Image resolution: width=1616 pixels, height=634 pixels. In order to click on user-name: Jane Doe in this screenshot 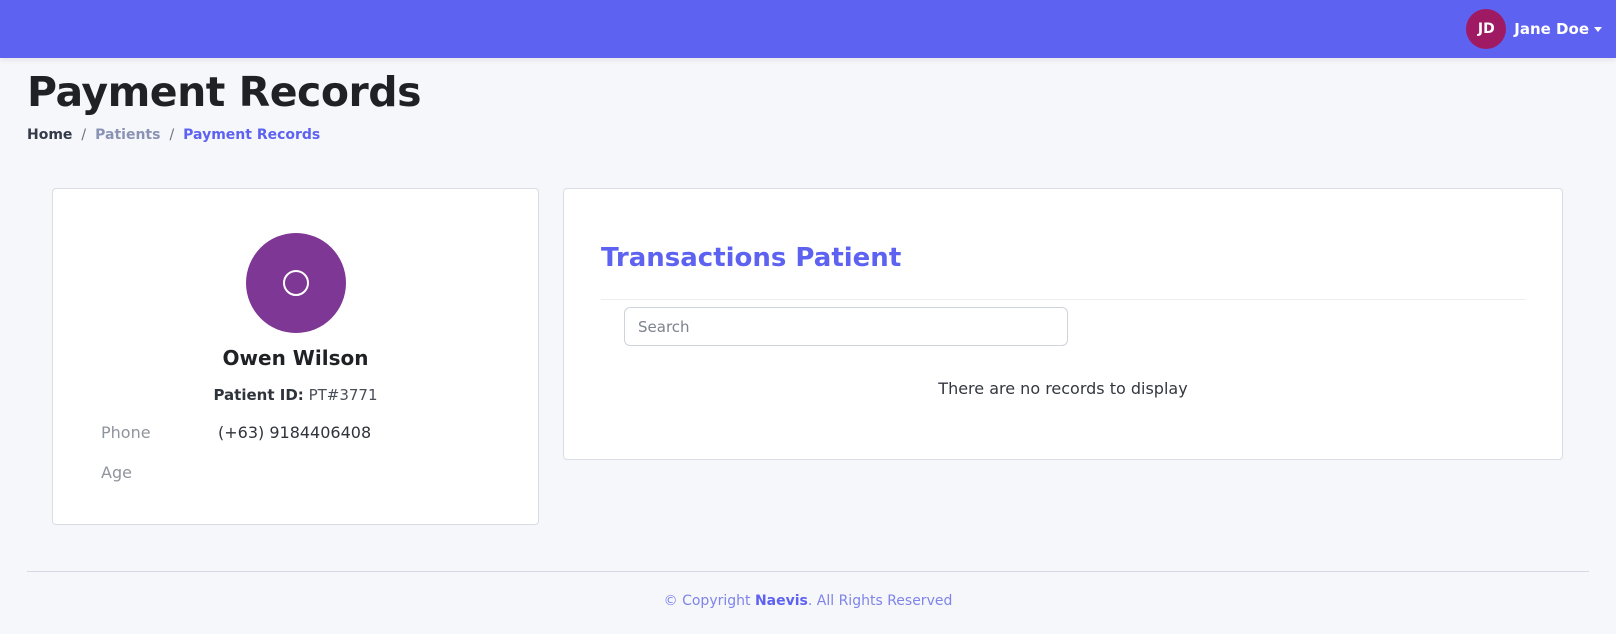, I will do `click(1551, 29)`.